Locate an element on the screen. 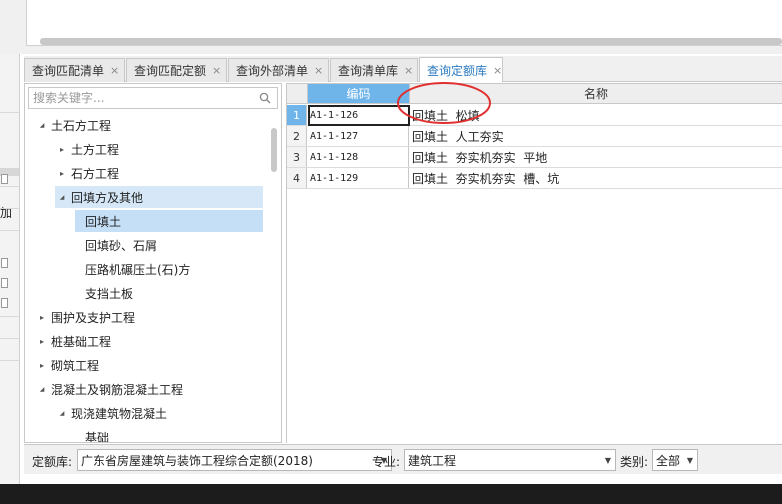 This screenshot has width=782, height=504. table-row: 4 A1-1-129 回填土 夯实机夯实 槽、坑 is located at coordinates (534, 178).